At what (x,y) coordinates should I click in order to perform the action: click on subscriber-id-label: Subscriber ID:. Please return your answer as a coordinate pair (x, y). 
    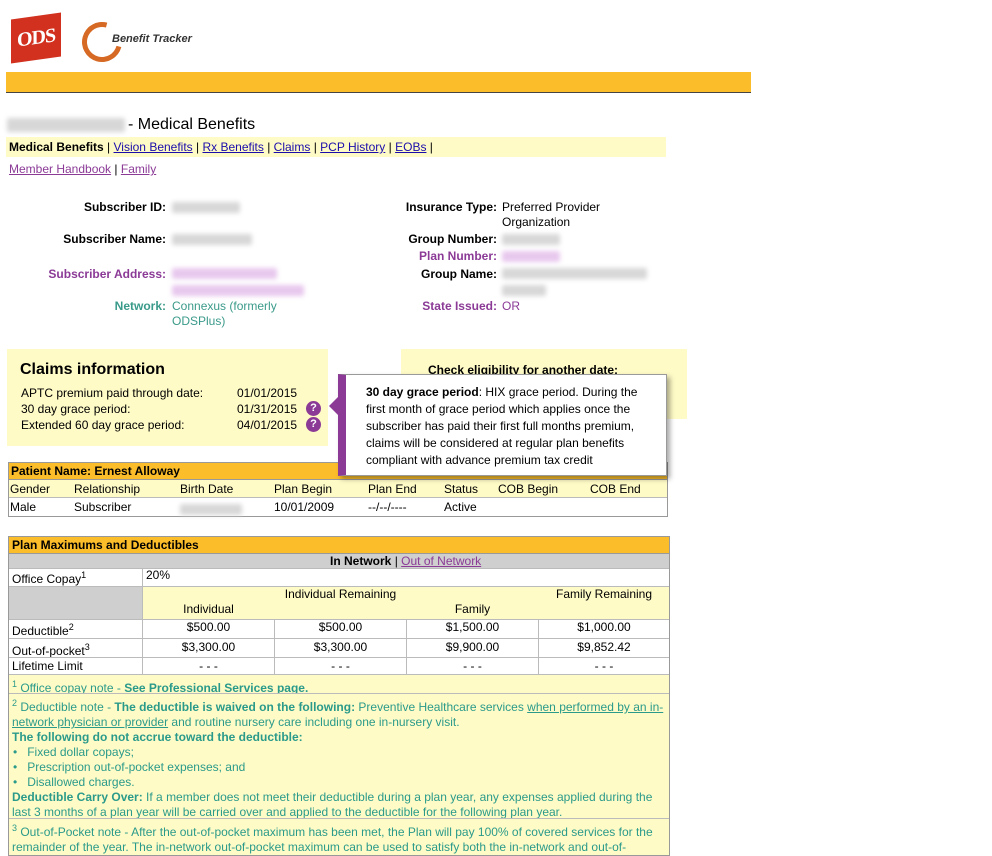
    Looking at the image, I should click on (124, 207).